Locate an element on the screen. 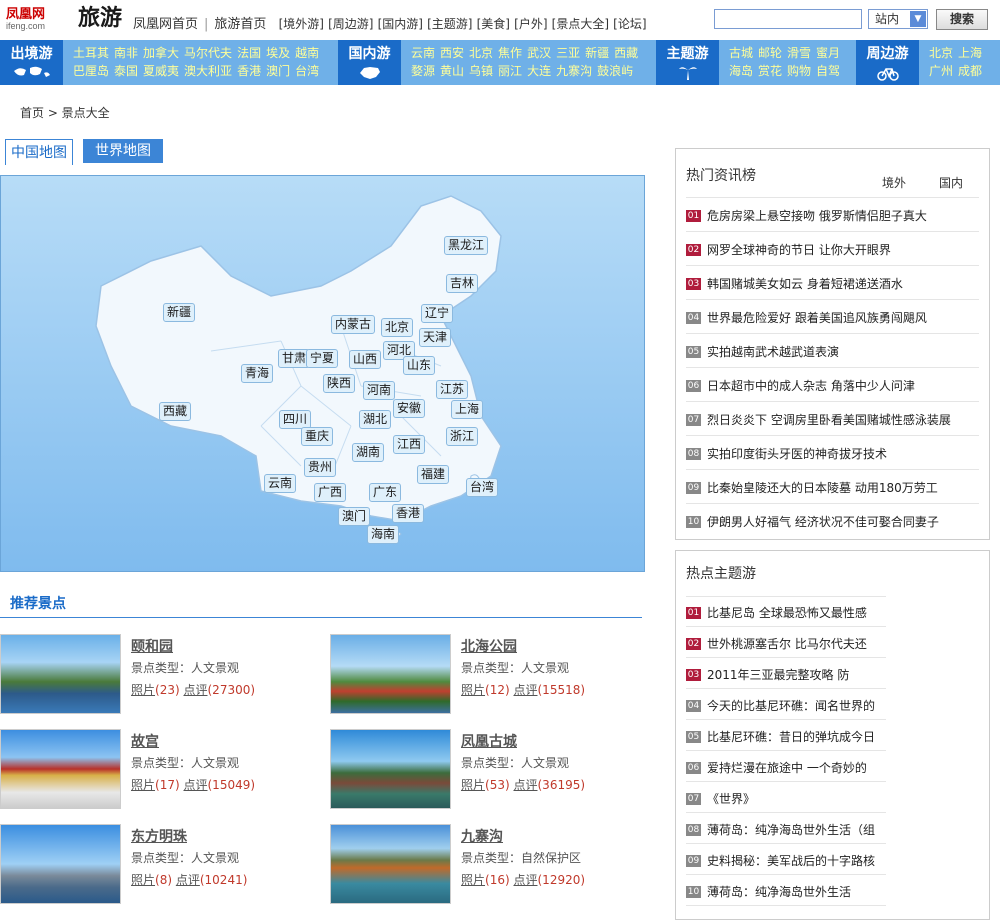 This screenshot has height=920, width=1000. link-lijiang: 丽江 is located at coordinates (510, 71).